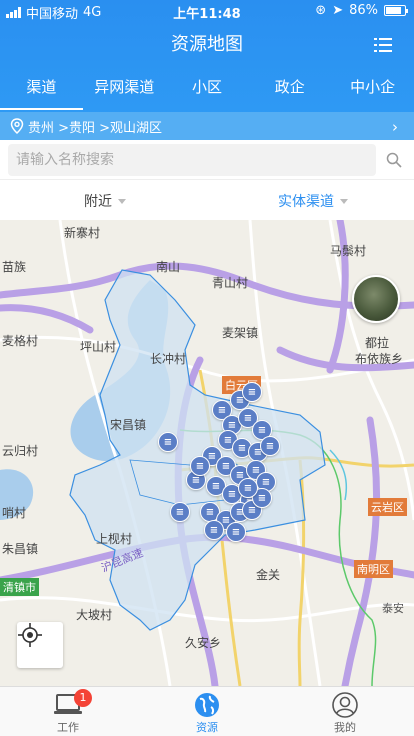 The height and width of the screenshot is (736, 414). What do you see at coordinates (98, 347) in the screenshot?
I see `map-label: 坪山村` at bounding box center [98, 347].